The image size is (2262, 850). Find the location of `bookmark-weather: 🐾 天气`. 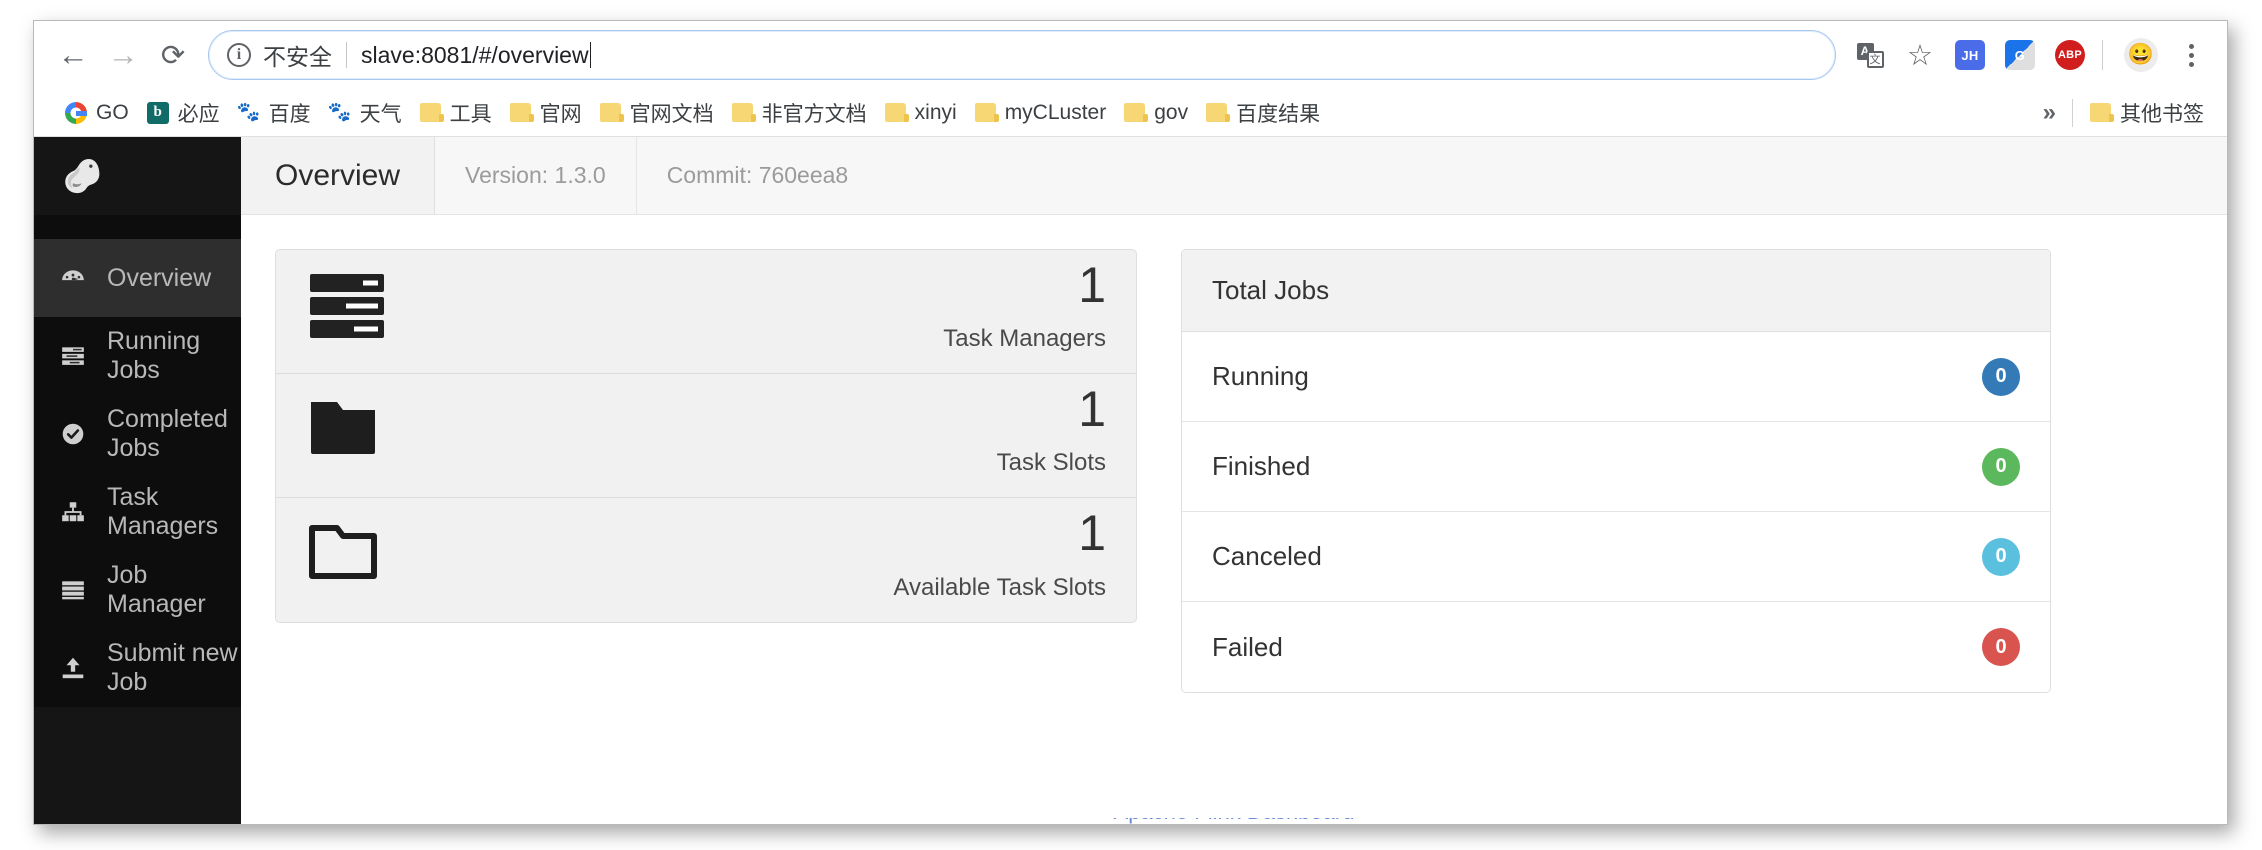

bookmark-weather: 🐾 天气 is located at coordinates (365, 113).